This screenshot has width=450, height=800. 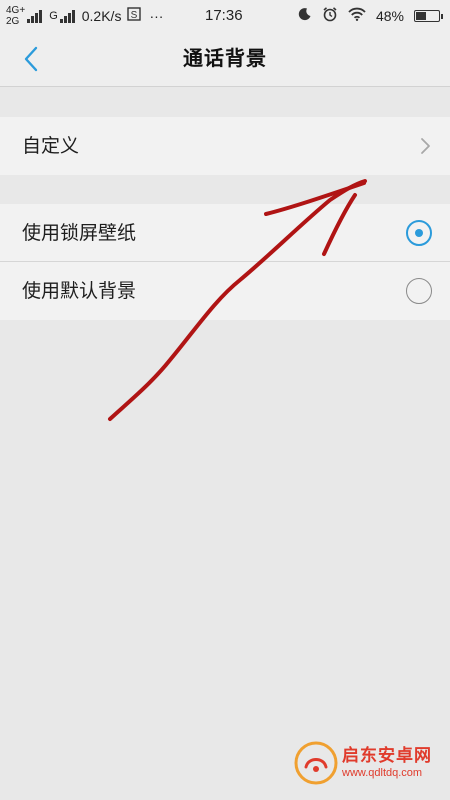 I want to click on custom-background-item: 自定义, so click(x=225, y=146).